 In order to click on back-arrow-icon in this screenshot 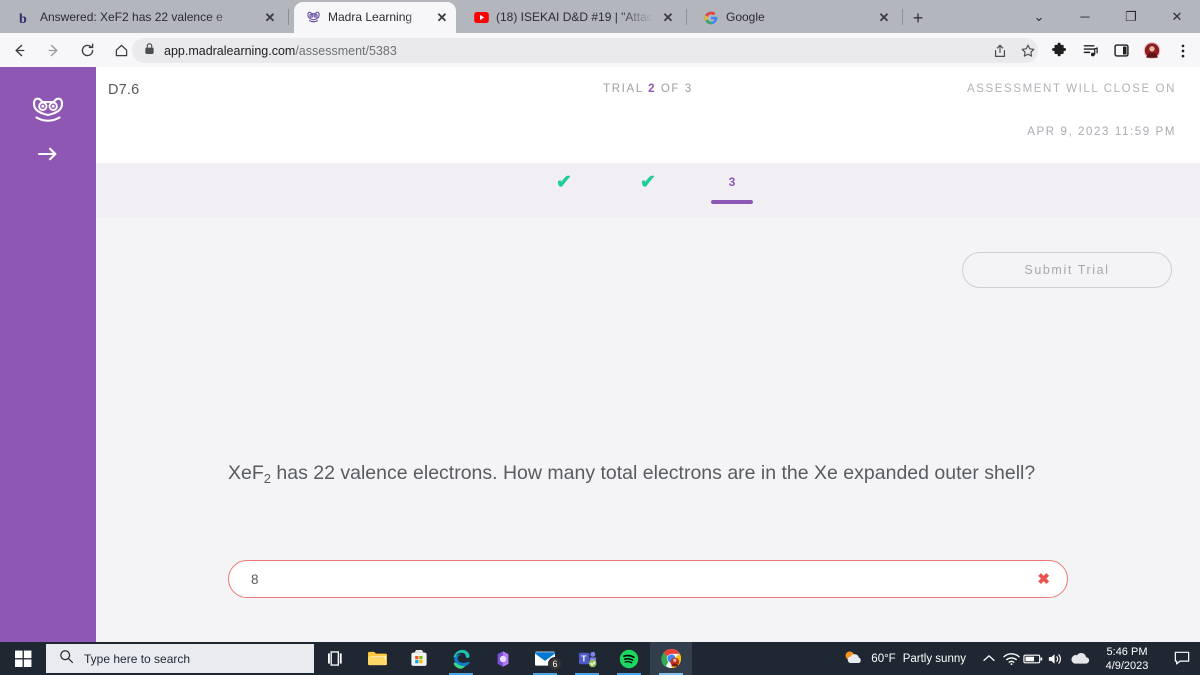, I will do `click(19, 50)`.